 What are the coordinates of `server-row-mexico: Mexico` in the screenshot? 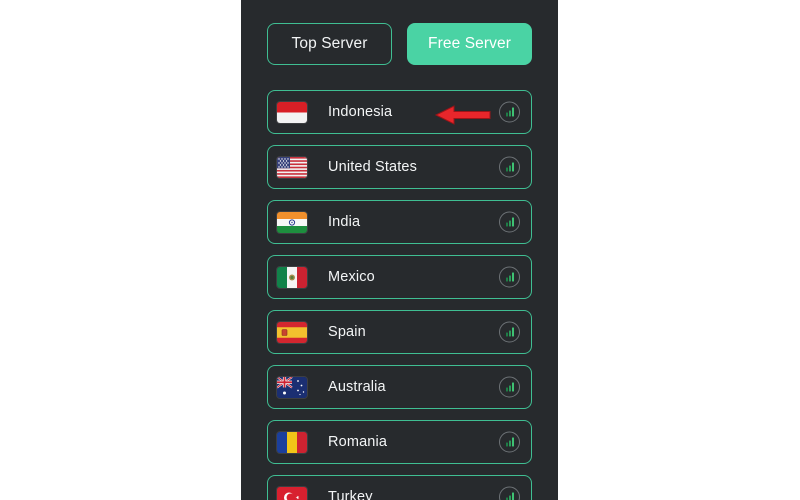 It's located at (399, 277).